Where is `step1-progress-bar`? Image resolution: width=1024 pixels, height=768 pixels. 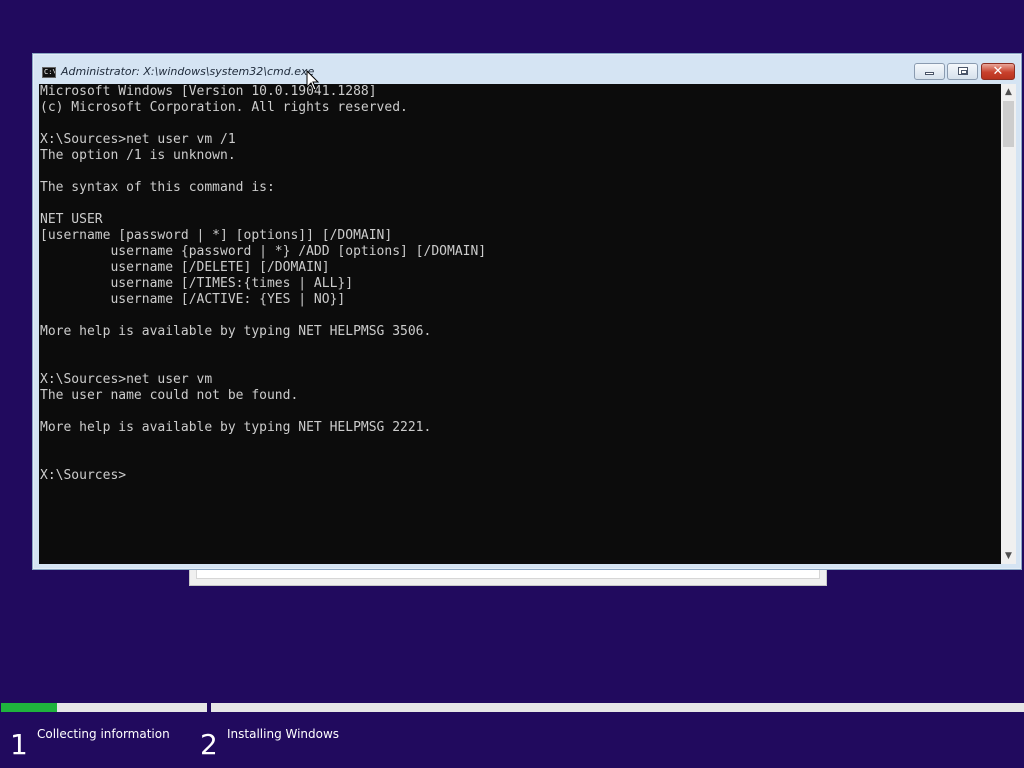
step1-progress-bar is located at coordinates (104, 707).